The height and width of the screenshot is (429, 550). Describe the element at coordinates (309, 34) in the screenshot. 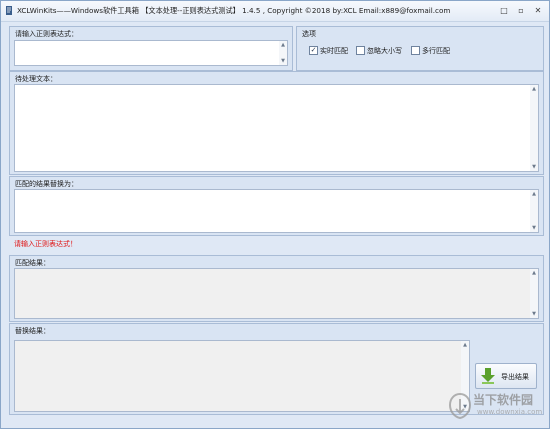

I see `options-label: 选项` at that location.